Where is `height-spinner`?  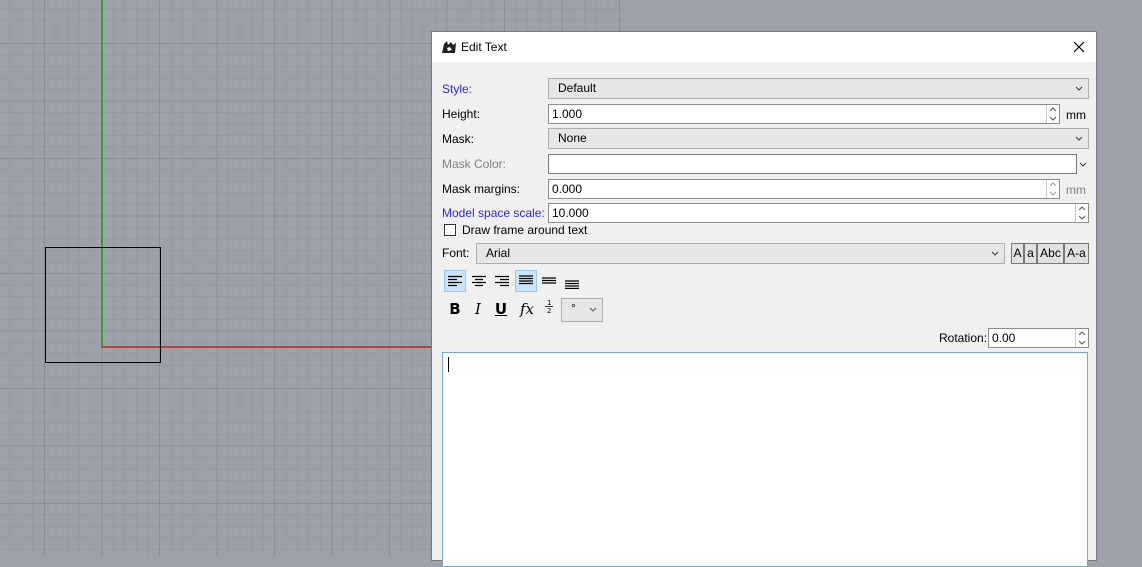 height-spinner is located at coordinates (1052, 114).